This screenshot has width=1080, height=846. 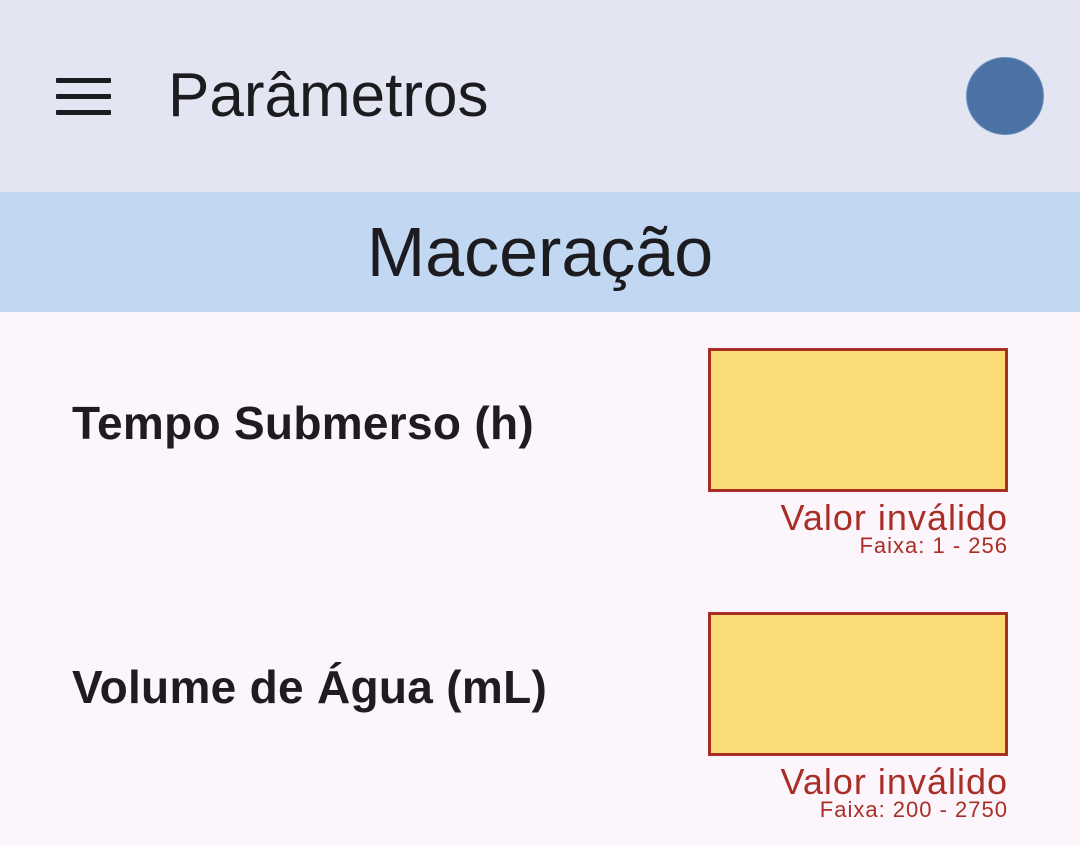 What do you see at coordinates (1005, 96) in the screenshot?
I see `avatar` at bounding box center [1005, 96].